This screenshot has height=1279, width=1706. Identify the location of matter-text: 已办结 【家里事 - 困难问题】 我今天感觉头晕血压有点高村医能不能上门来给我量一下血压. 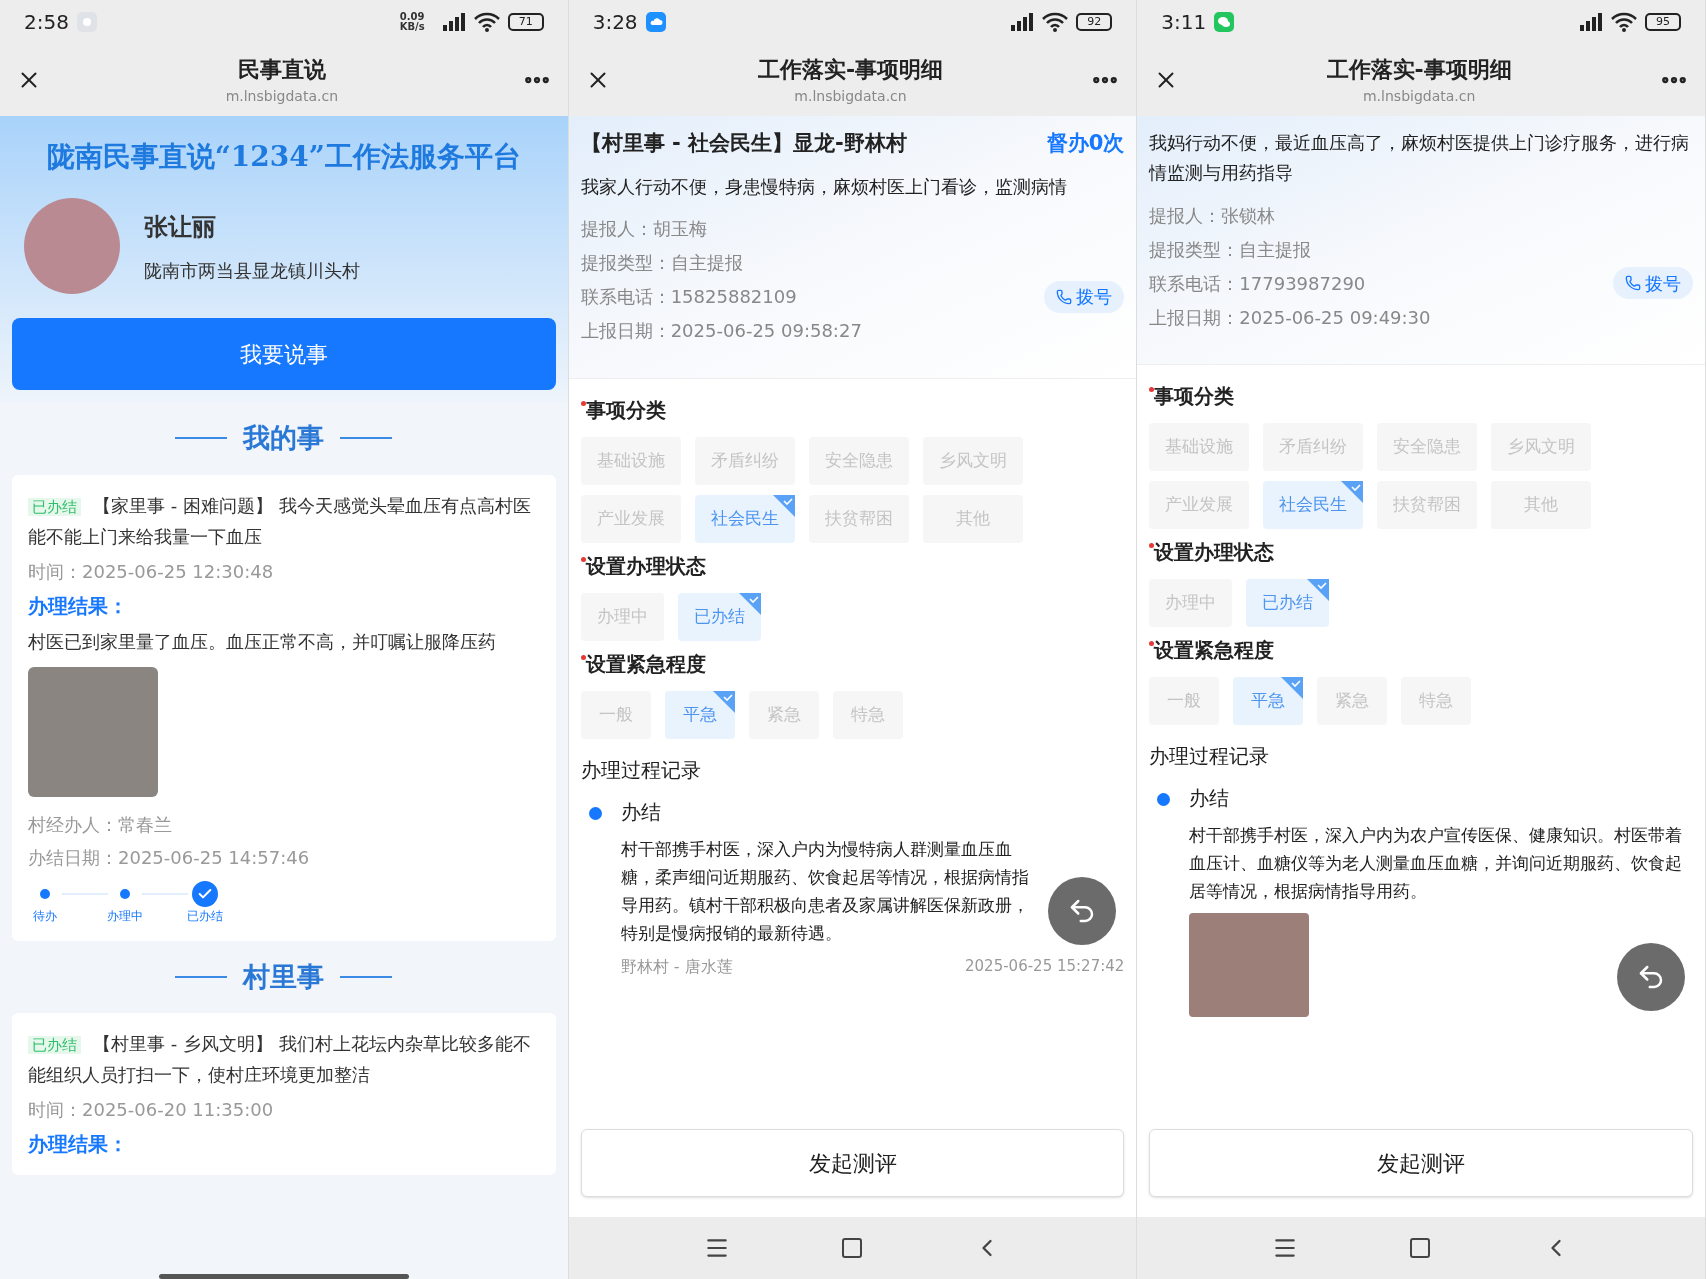
(280, 521).